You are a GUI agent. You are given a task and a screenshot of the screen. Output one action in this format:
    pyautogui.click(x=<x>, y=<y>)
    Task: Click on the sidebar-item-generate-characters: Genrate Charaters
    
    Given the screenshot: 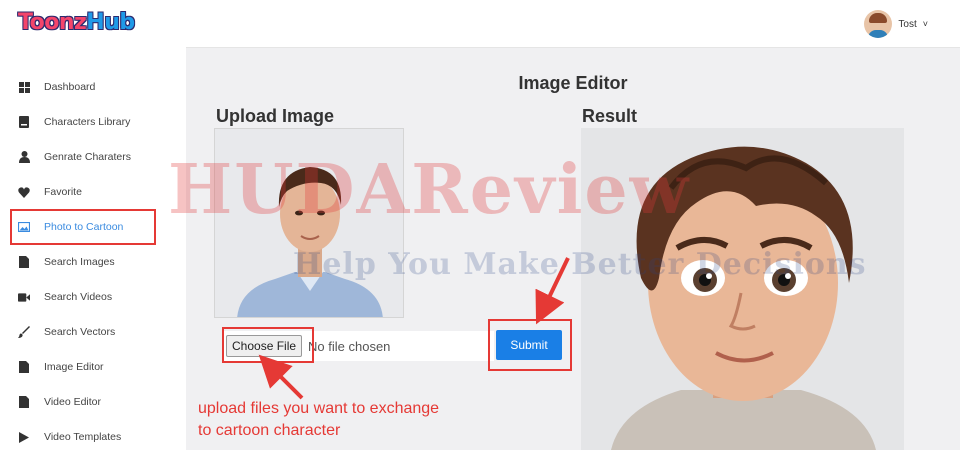 What is the action you would take?
    pyautogui.click(x=93, y=157)
    